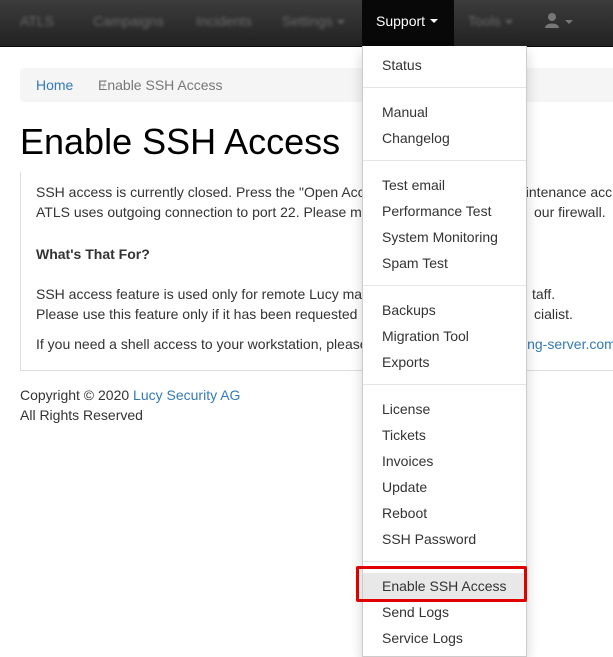  Describe the element at coordinates (444, 362) in the screenshot. I see `menu-item-exports: Exports` at that location.